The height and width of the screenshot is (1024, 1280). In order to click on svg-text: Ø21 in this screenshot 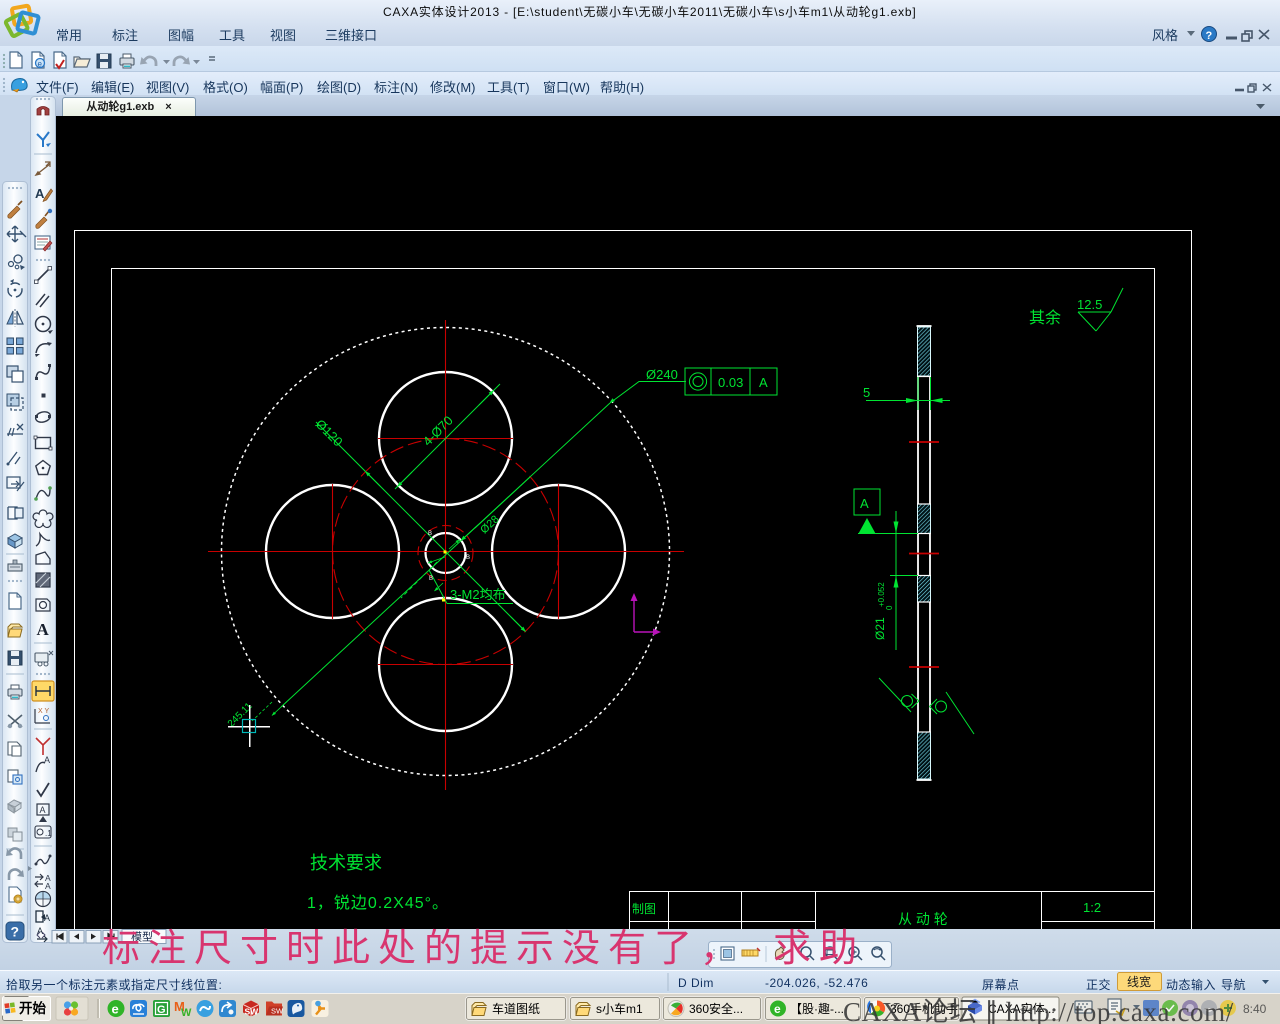, I will do `click(880, 628)`.